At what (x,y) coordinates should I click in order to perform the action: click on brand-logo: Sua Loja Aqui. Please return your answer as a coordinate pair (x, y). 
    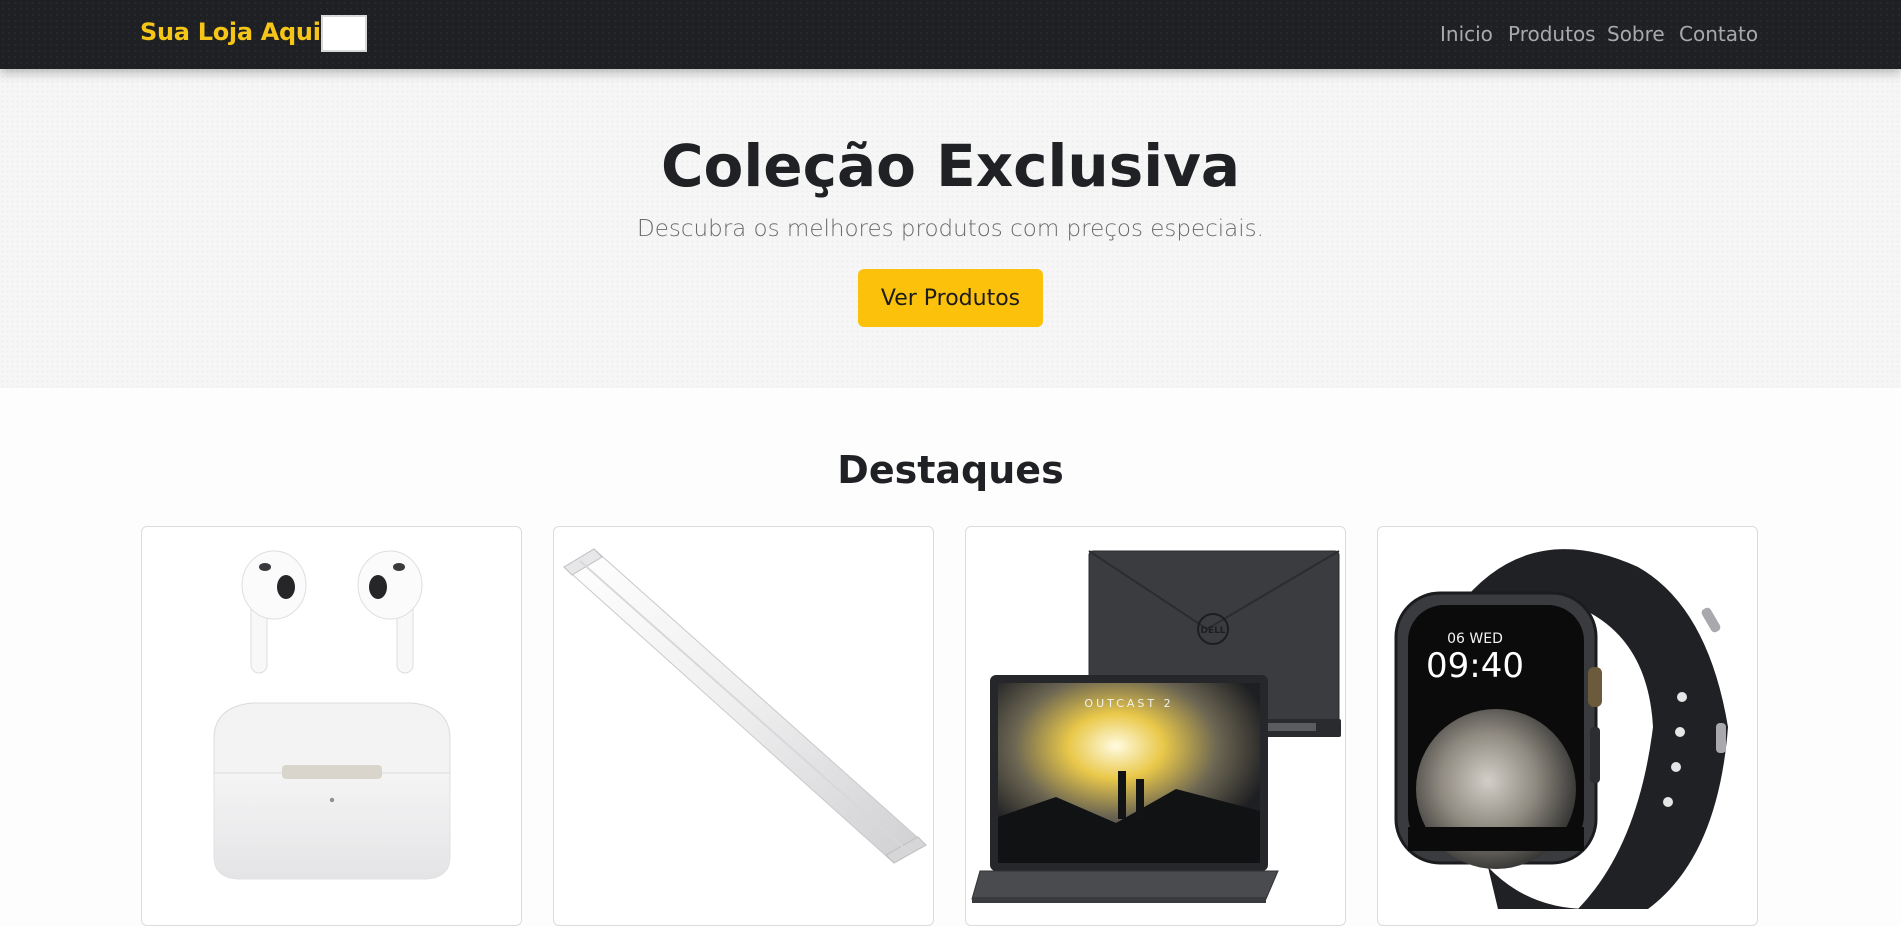
    Looking at the image, I should click on (230, 32).